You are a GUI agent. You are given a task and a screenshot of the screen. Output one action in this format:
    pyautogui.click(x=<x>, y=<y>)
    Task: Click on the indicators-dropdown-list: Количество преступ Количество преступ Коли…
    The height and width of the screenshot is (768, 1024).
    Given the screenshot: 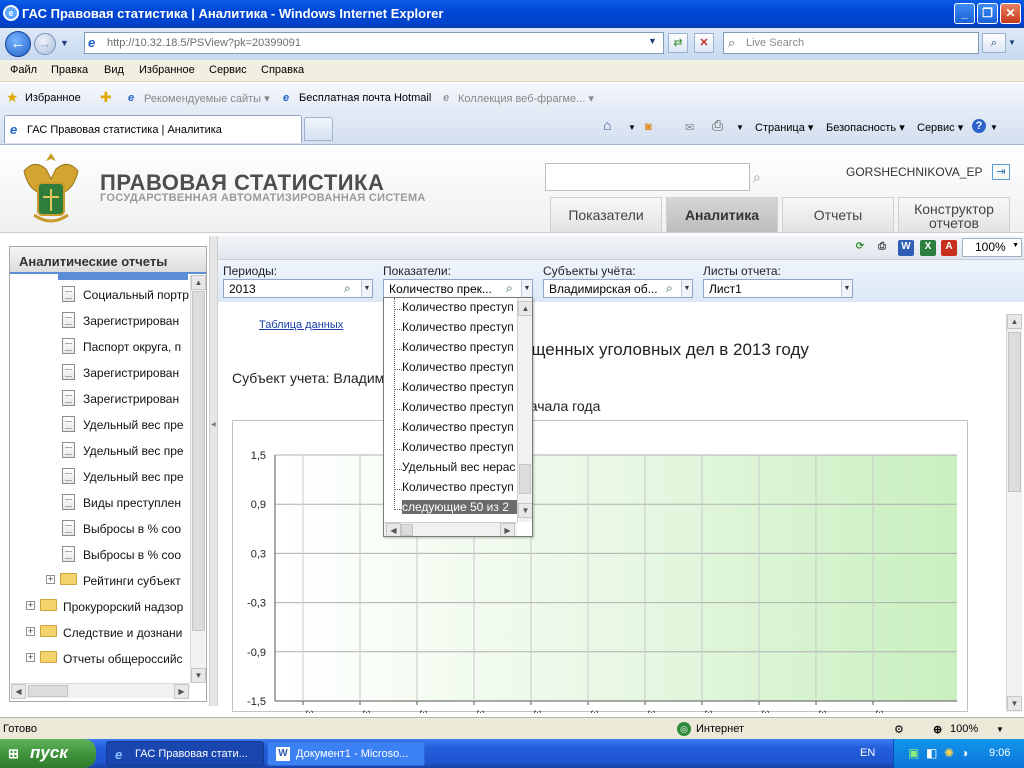 What is the action you would take?
    pyautogui.click(x=458, y=417)
    